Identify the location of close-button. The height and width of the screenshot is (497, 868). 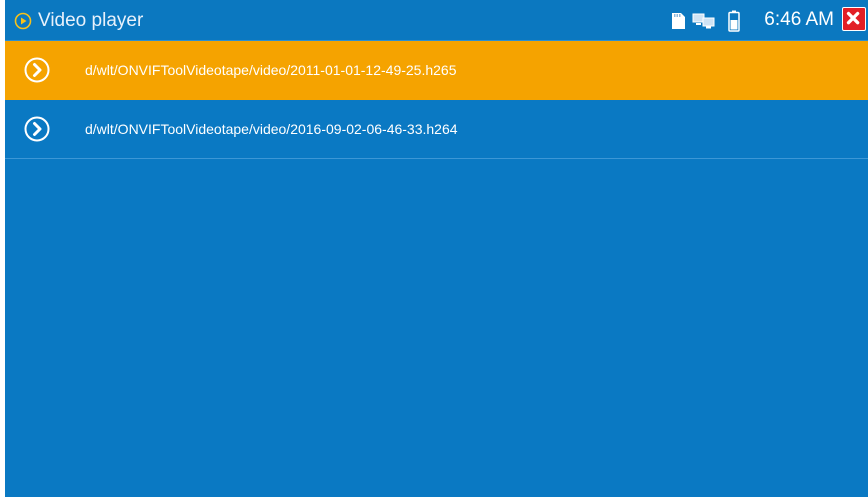
(854, 19).